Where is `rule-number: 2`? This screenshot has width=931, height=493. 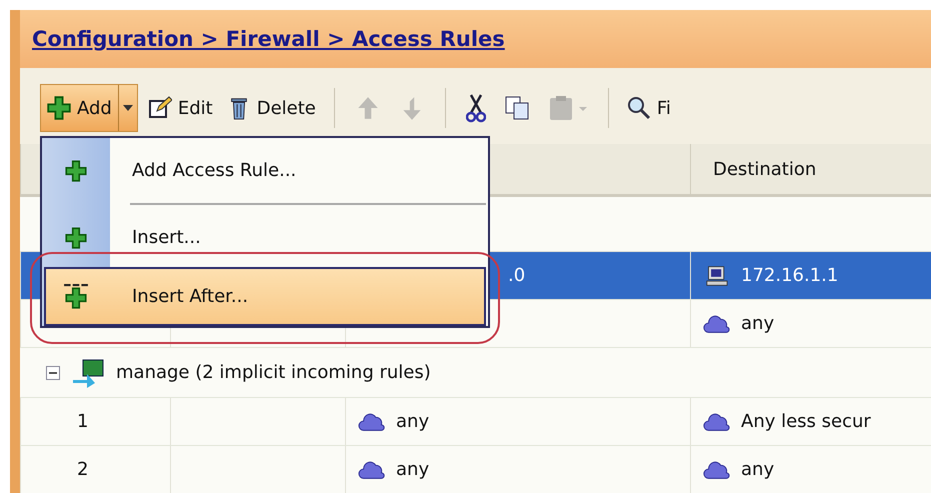
rule-number: 2 is located at coordinates (82, 469).